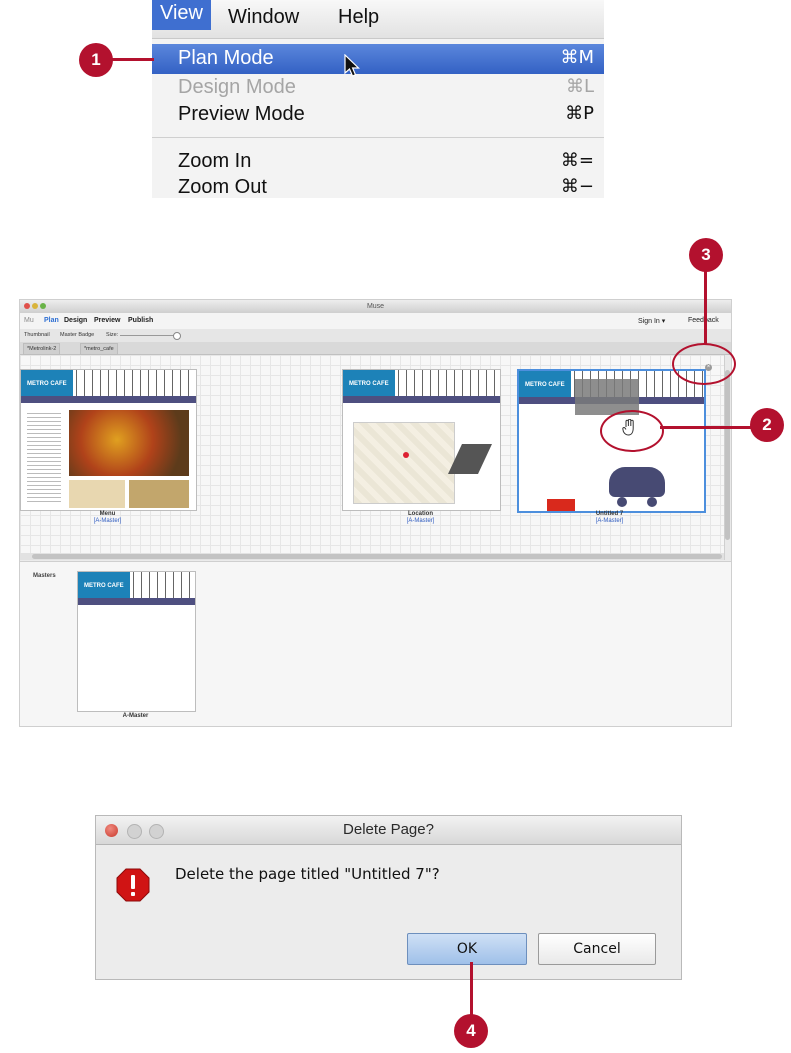 The height and width of the screenshot is (1053, 791). I want to click on minimize-button, so click(134, 831).